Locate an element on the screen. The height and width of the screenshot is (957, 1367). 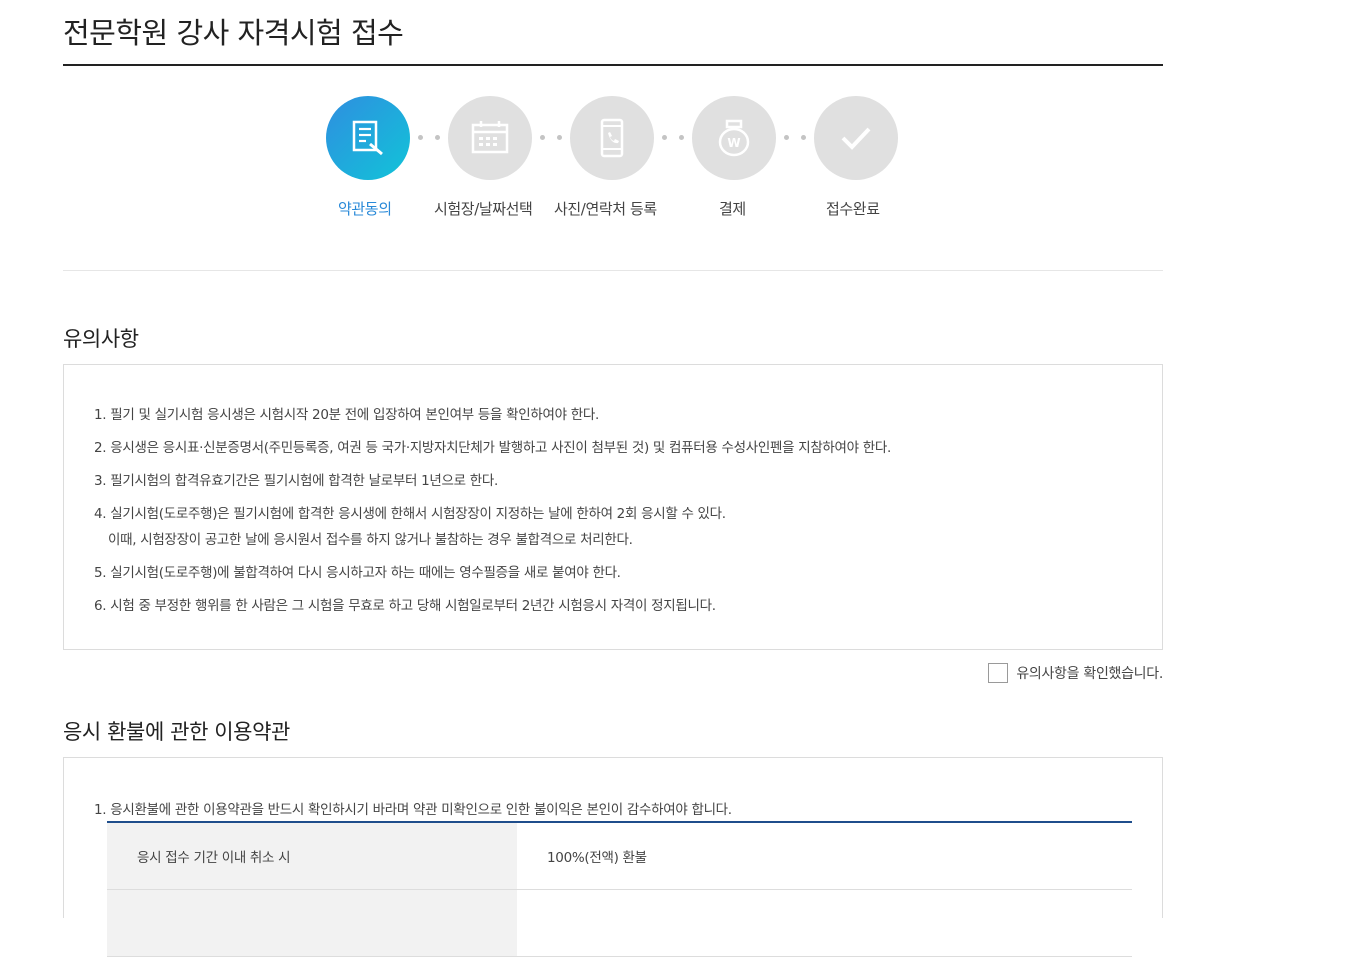
step-label-payment: 결제 is located at coordinates (732, 209).